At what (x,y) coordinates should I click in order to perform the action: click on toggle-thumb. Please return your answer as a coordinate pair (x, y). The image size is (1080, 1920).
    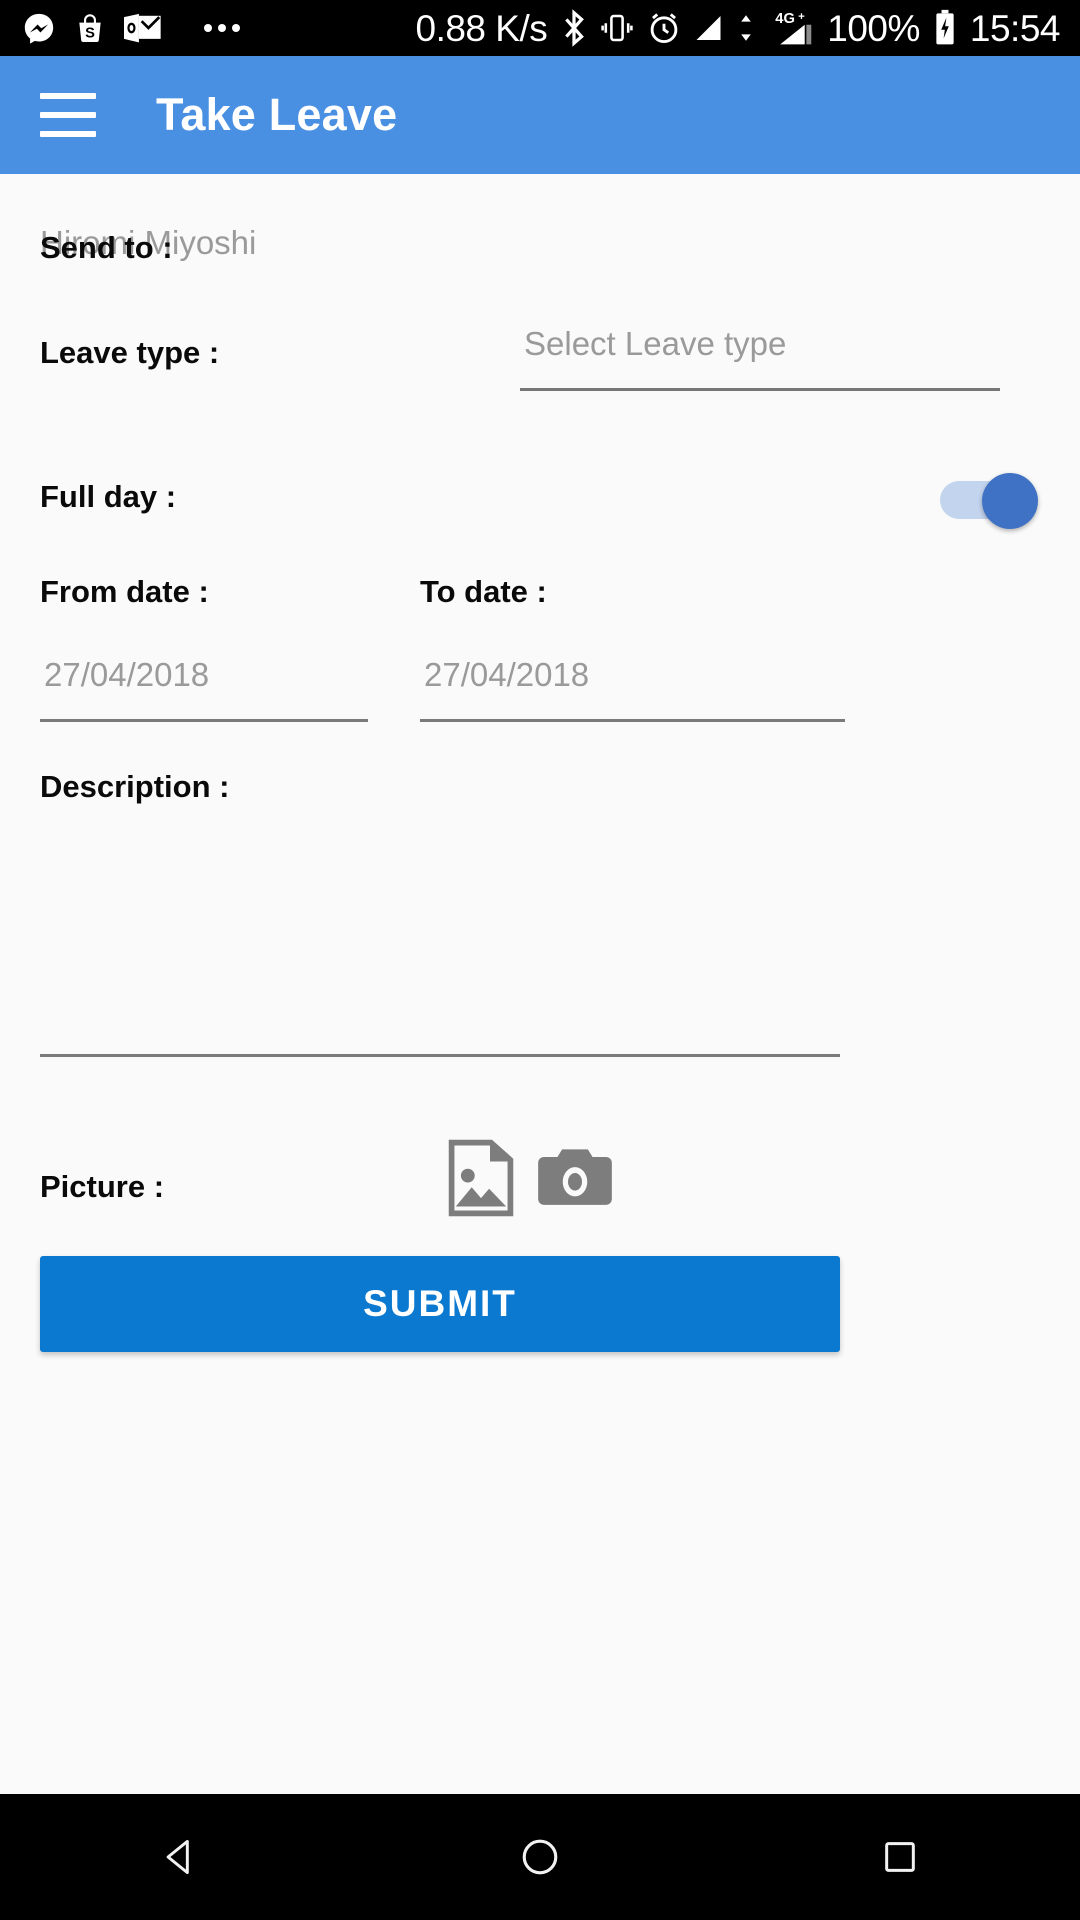
    Looking at the image, I should click on (1010, 501).